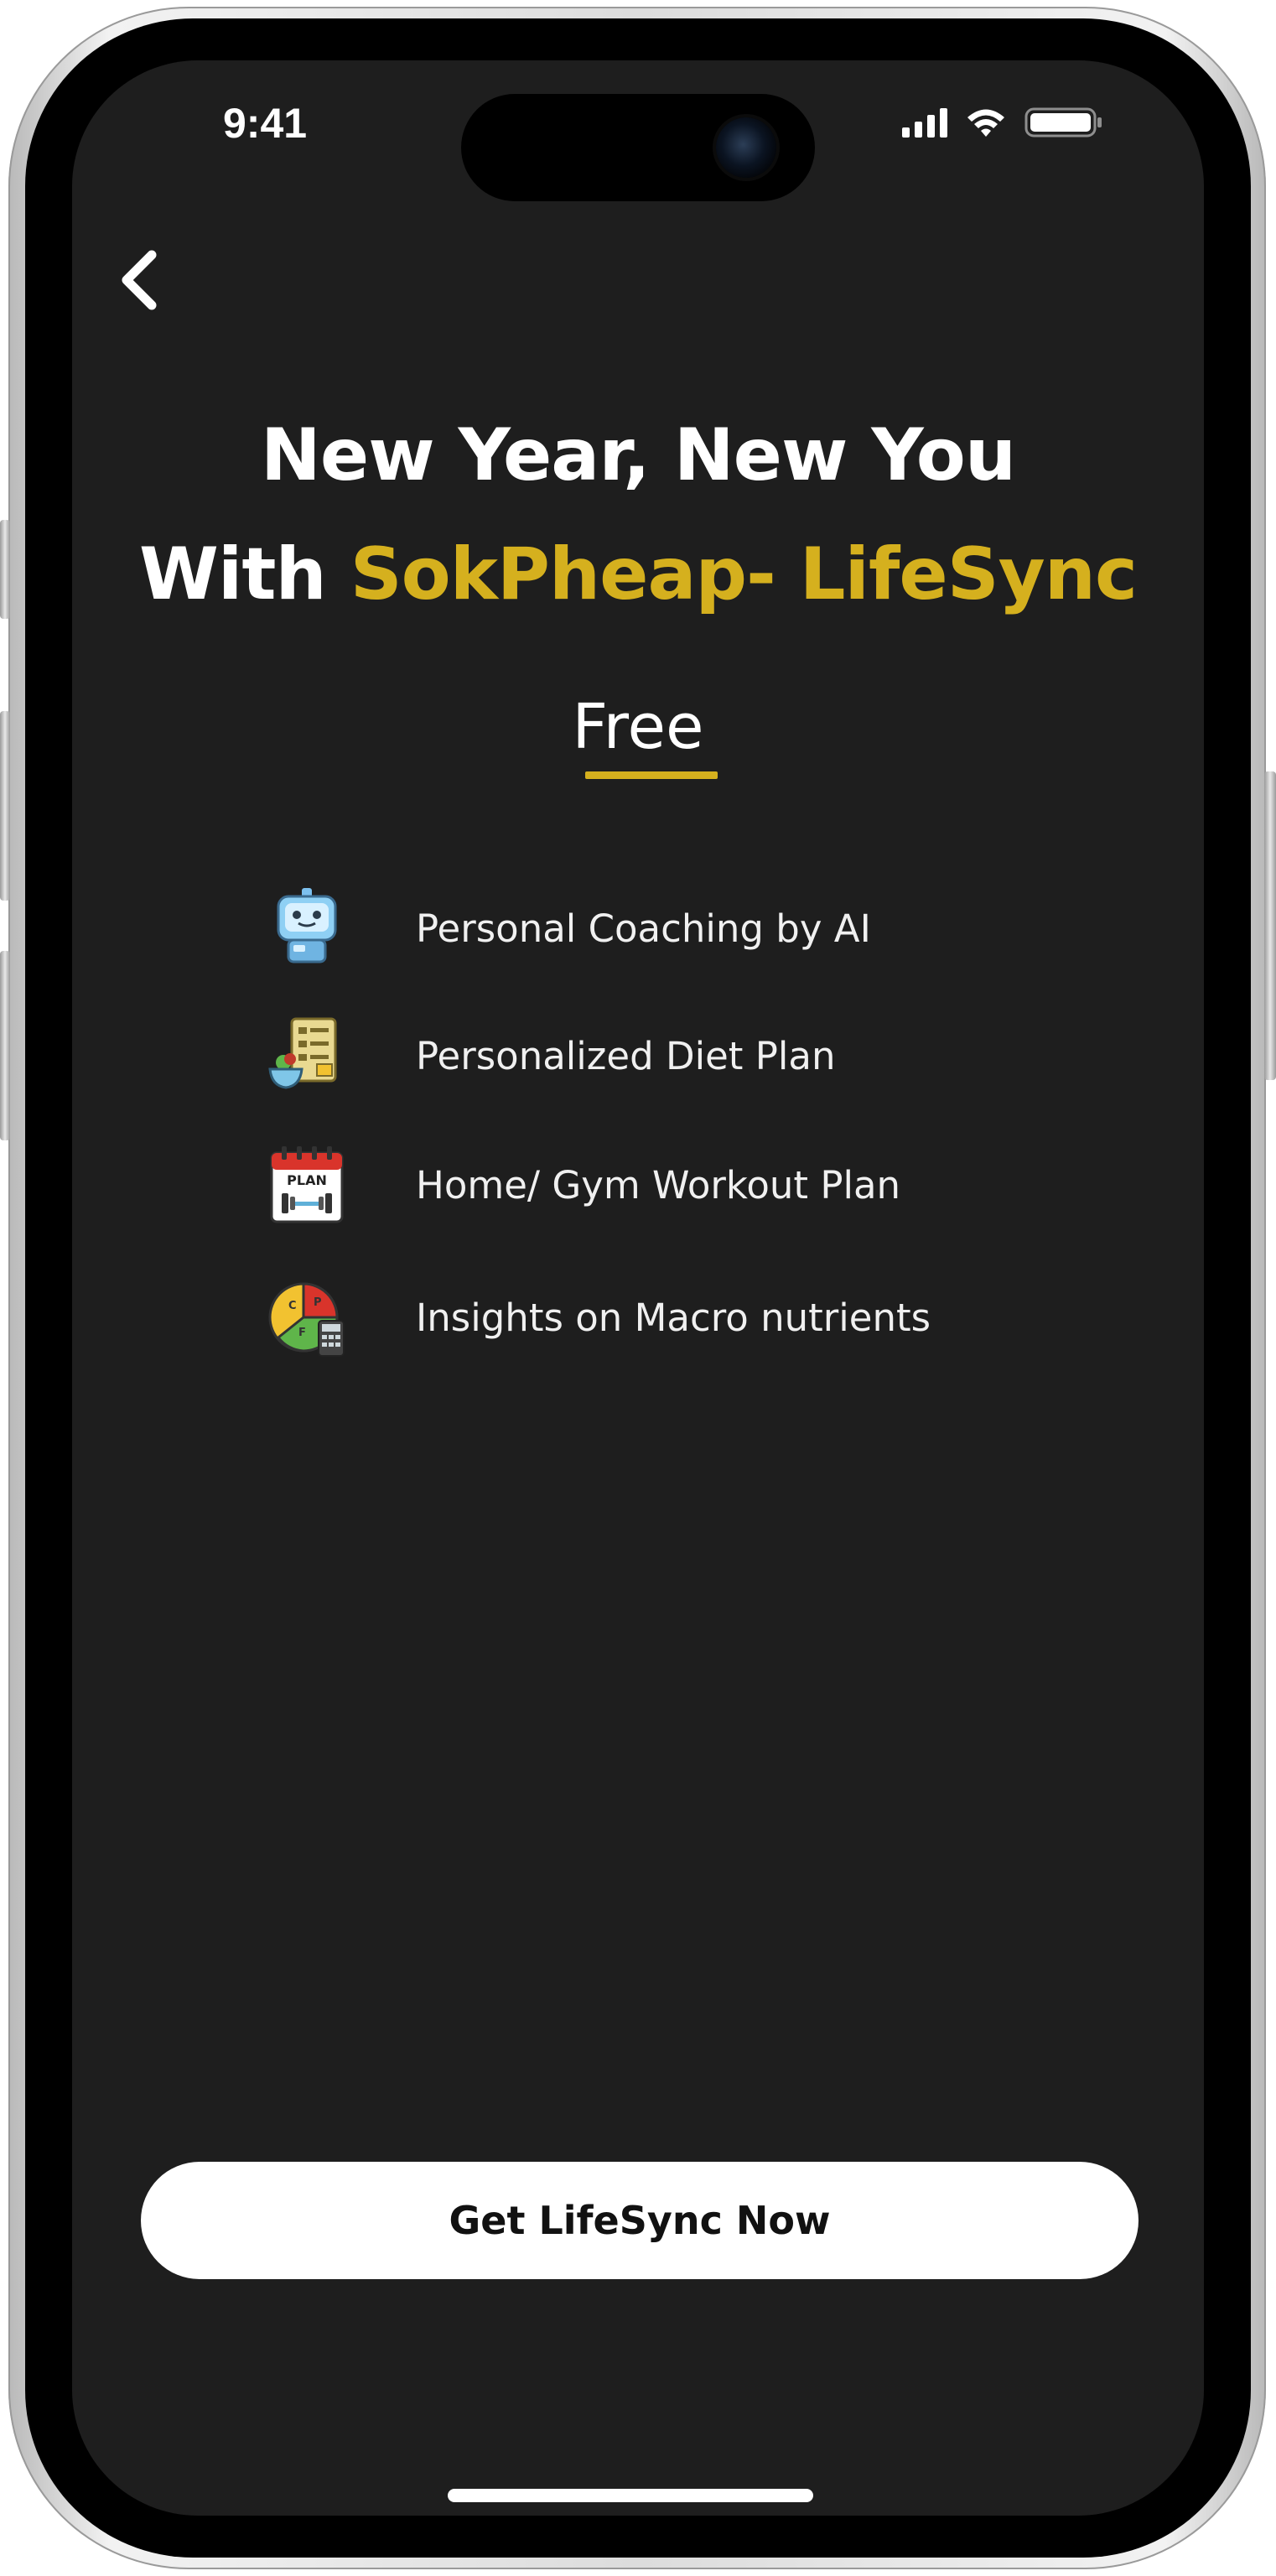 The width and height of the screenshot is (1276, 2576). I want to click on svg-text: C, so click(292, 1306).